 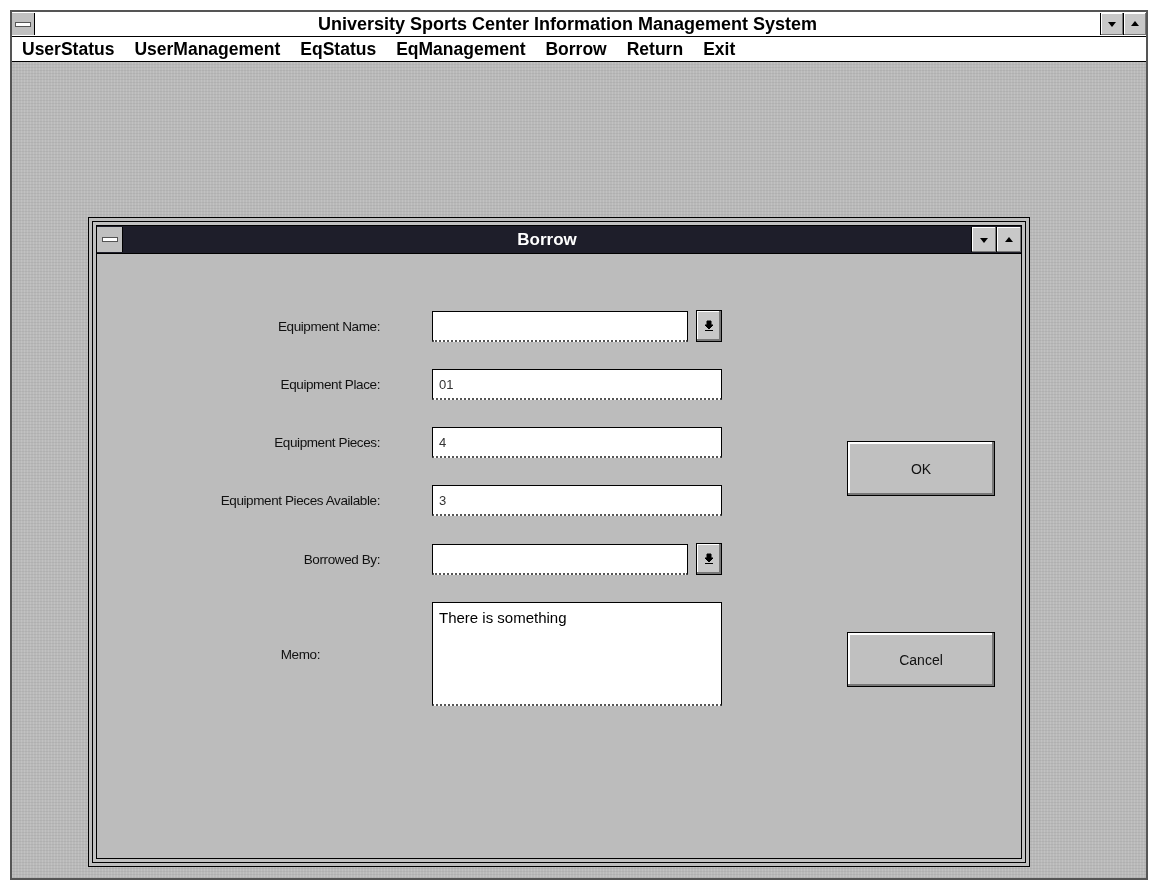 What do you see at coordinates (299, 500) in the screenshot?
I see `field-label: Equipment Pieces Available:` at bounding box center [299, 500].